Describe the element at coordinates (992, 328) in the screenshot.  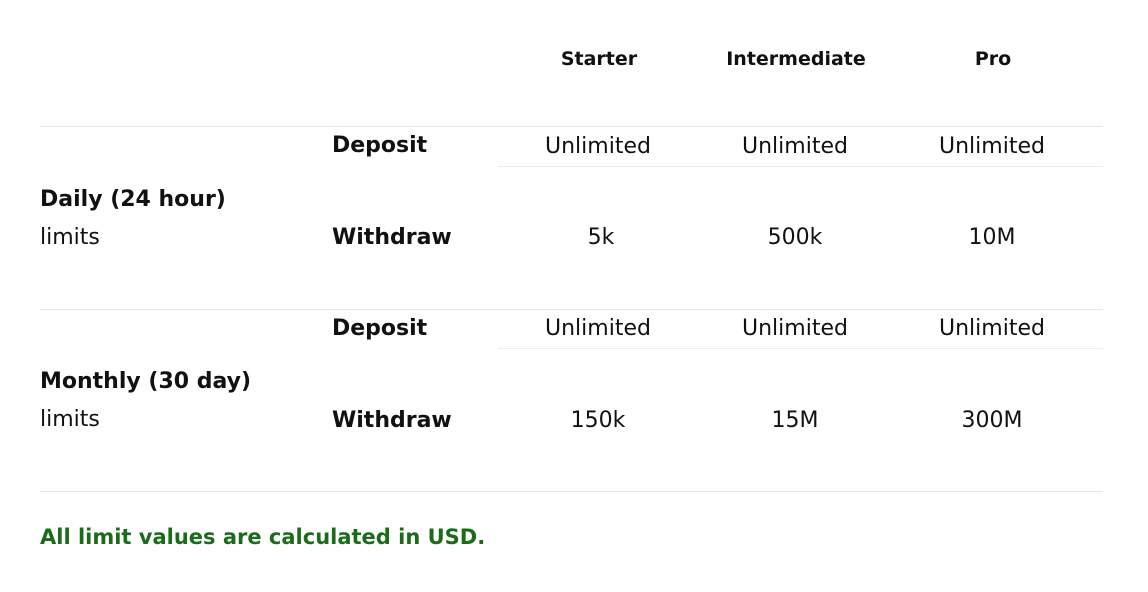
I see `cell-monthly-deposit-pro: Unlimited` at that location.